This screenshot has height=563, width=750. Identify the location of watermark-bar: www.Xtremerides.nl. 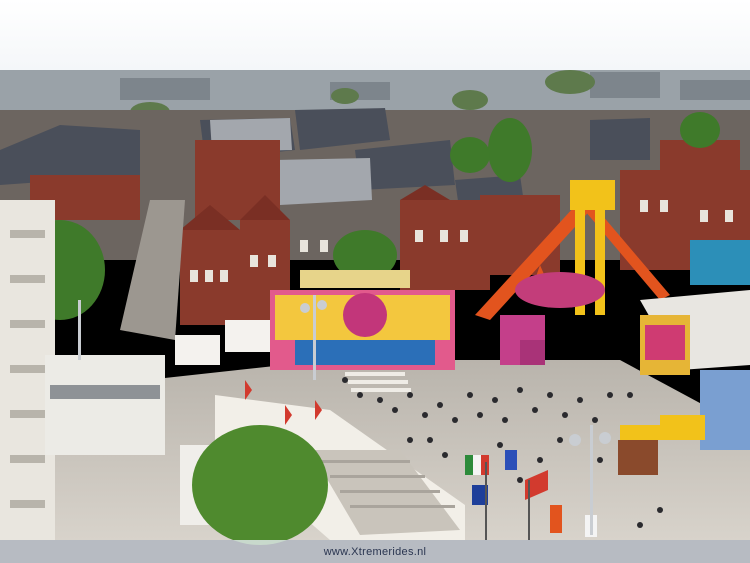
(375, 551).